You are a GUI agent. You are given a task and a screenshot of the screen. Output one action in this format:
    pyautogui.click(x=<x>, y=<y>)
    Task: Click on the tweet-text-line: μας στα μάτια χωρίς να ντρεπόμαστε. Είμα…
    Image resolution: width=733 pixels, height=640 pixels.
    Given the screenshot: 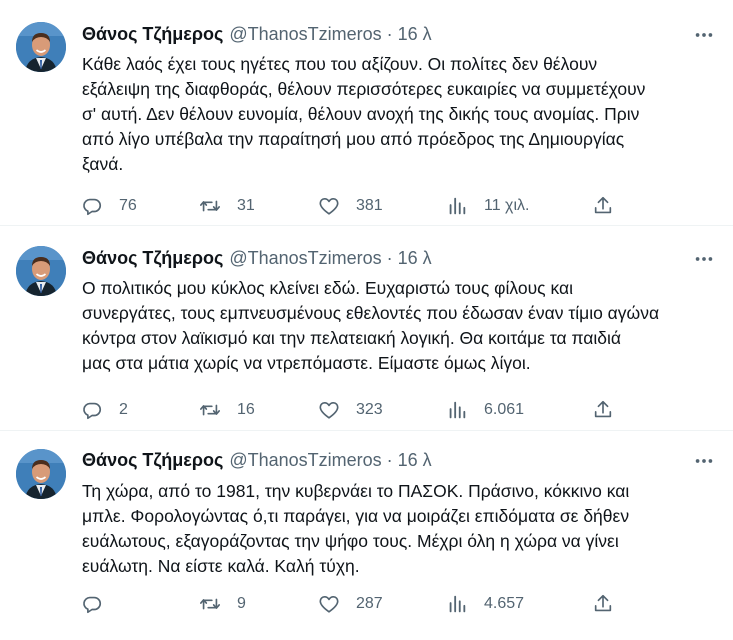 What is the action you would take?
    pyautogui.click(x=306, y=363)
    